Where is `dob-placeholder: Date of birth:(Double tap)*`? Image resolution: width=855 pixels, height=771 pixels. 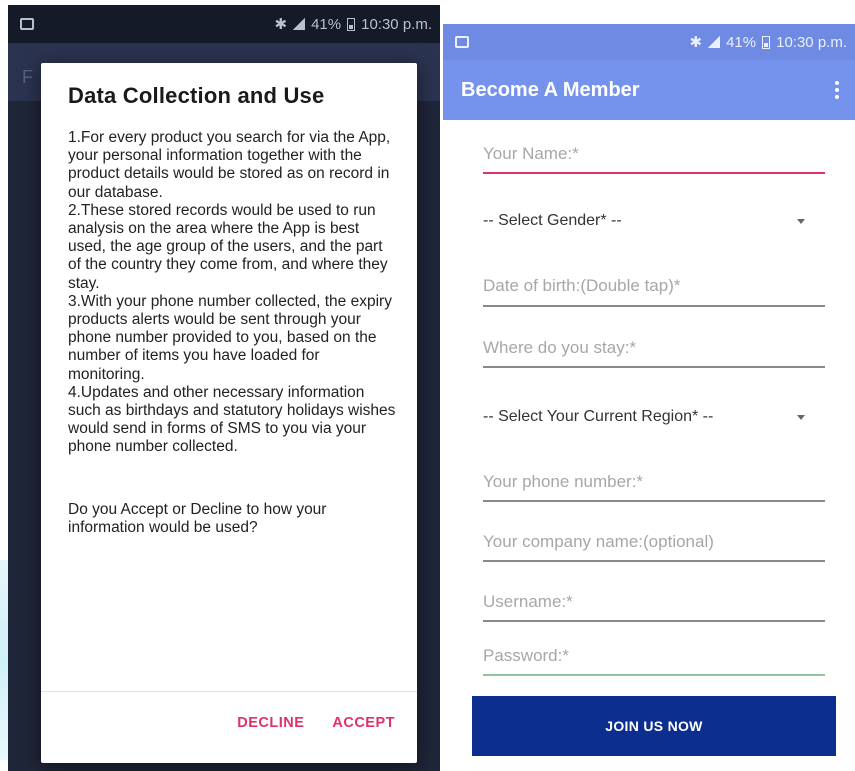
dob-placeholder: Date of birth:(Double tap)* is located at coordinates (582, 285).